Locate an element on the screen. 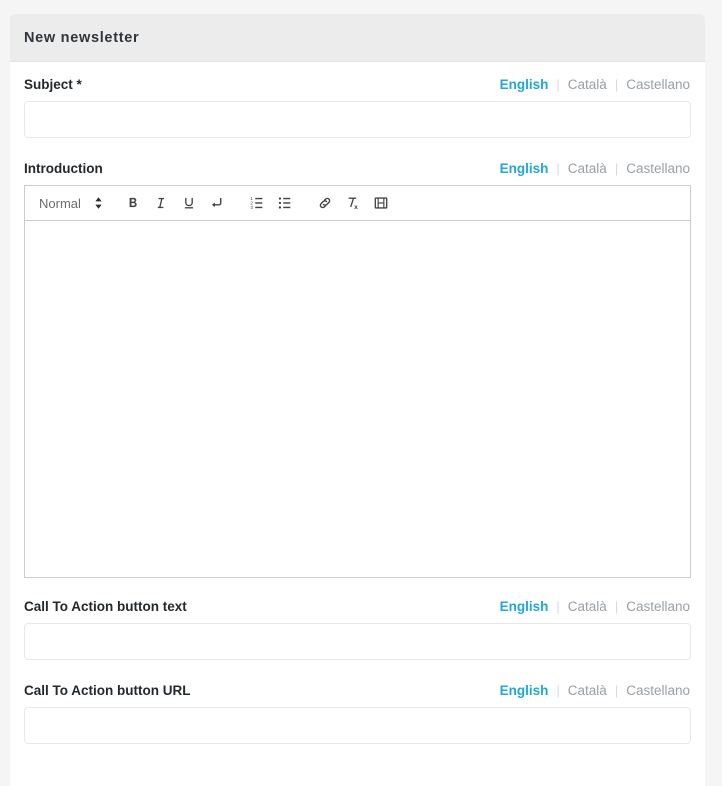  bold-icon is located at coordinates (133, 203).